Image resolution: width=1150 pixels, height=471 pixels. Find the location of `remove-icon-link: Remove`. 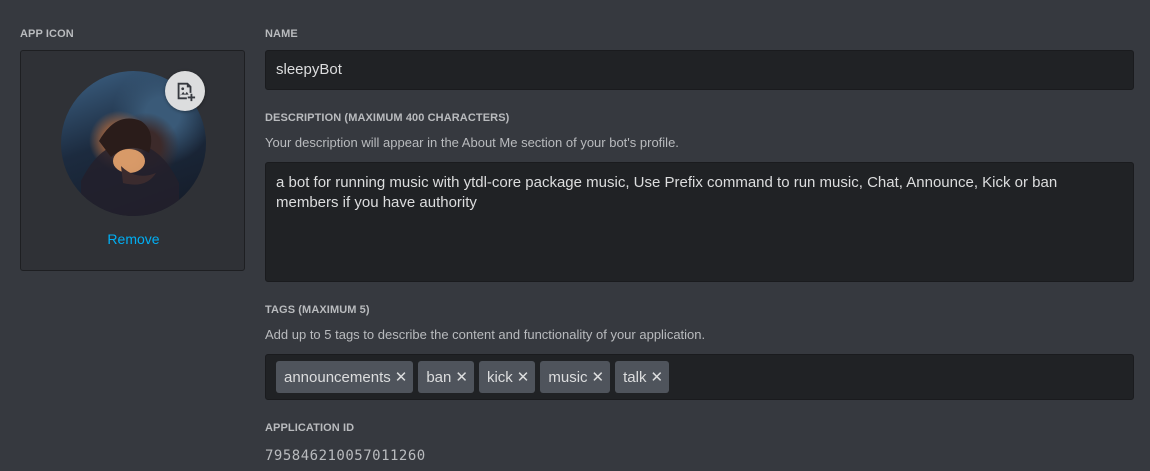

remove-icon-link: Remove is located at coordinates (133, 239).